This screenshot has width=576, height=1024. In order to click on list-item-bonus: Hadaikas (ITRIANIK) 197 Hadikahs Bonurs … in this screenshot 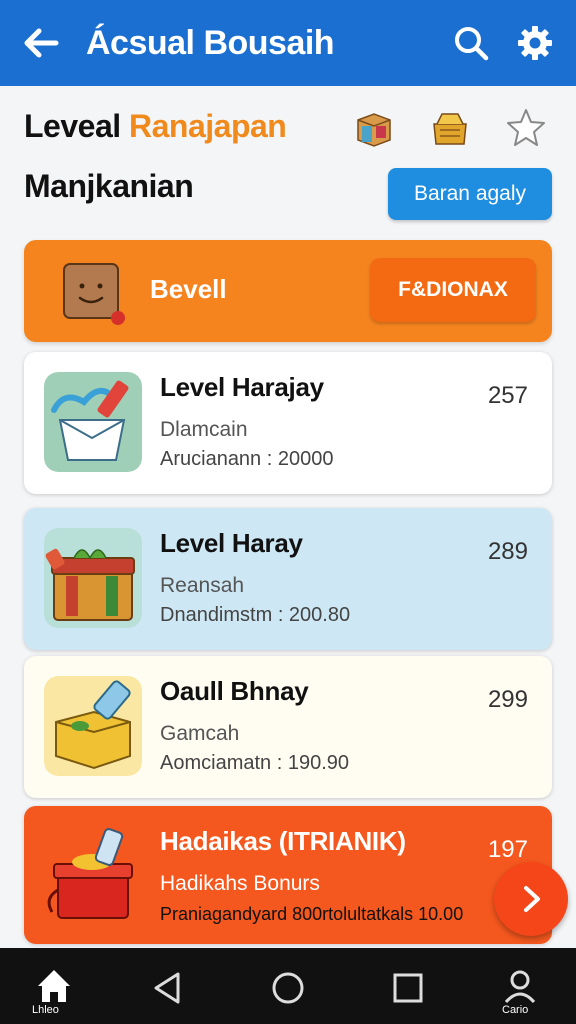, I will do `click(288, 875)`.